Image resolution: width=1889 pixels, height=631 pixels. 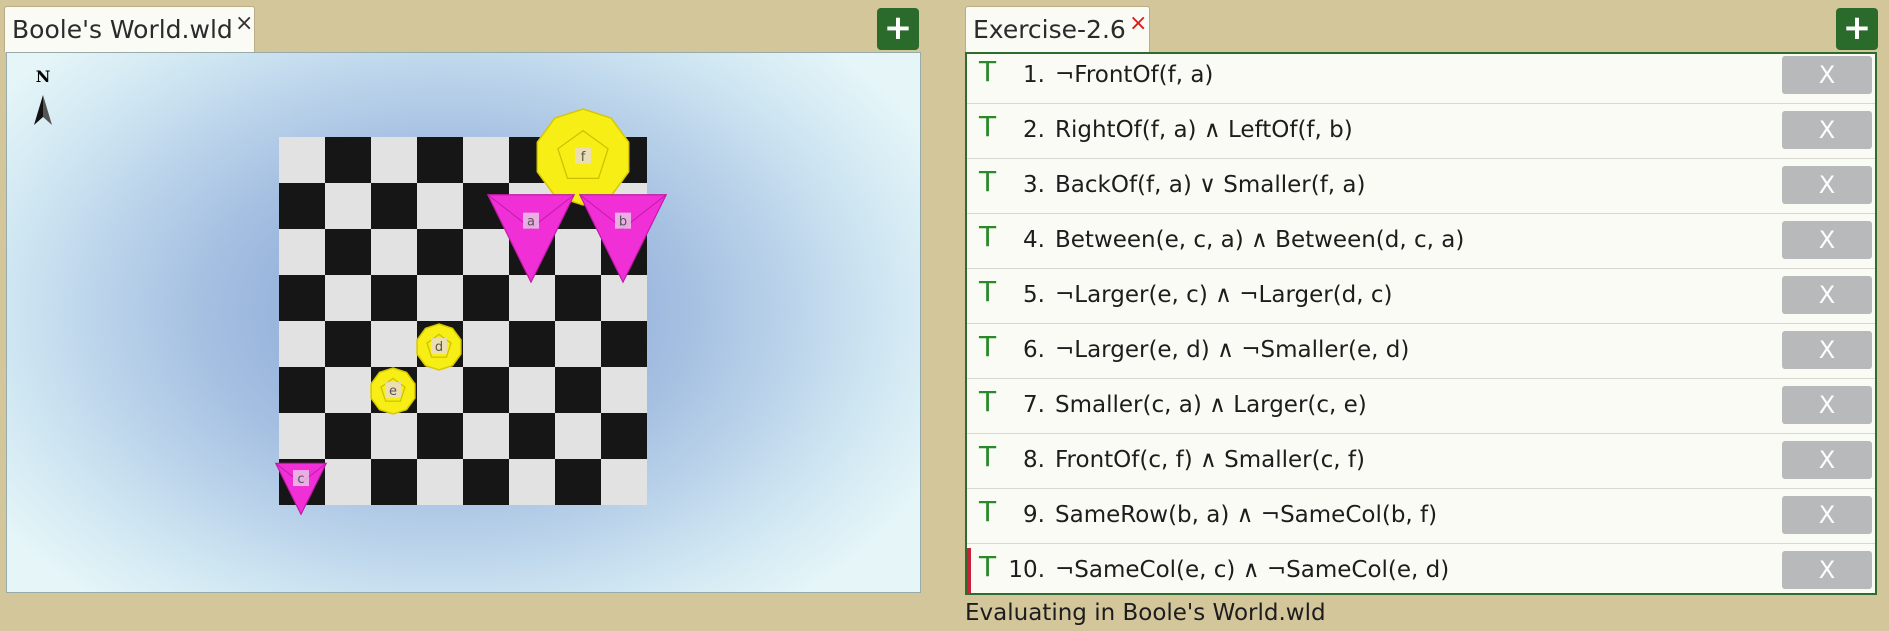 What do you see at coordinates (898, 29) in the screenshot?
I see `add-world-button: +` at bounding box center [898, 29].